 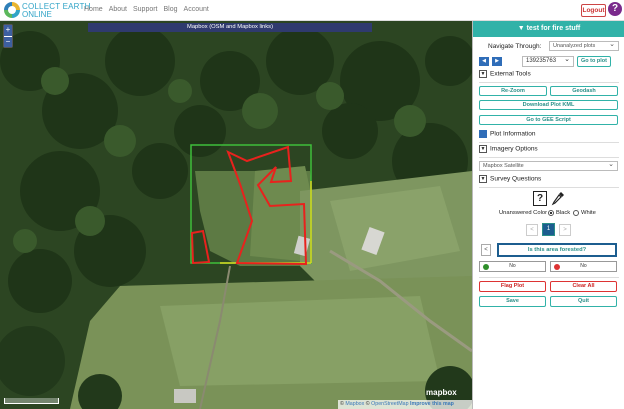 I want to click on download-plot-kml-button: Download Plot KML, so click(x=548, y=105).